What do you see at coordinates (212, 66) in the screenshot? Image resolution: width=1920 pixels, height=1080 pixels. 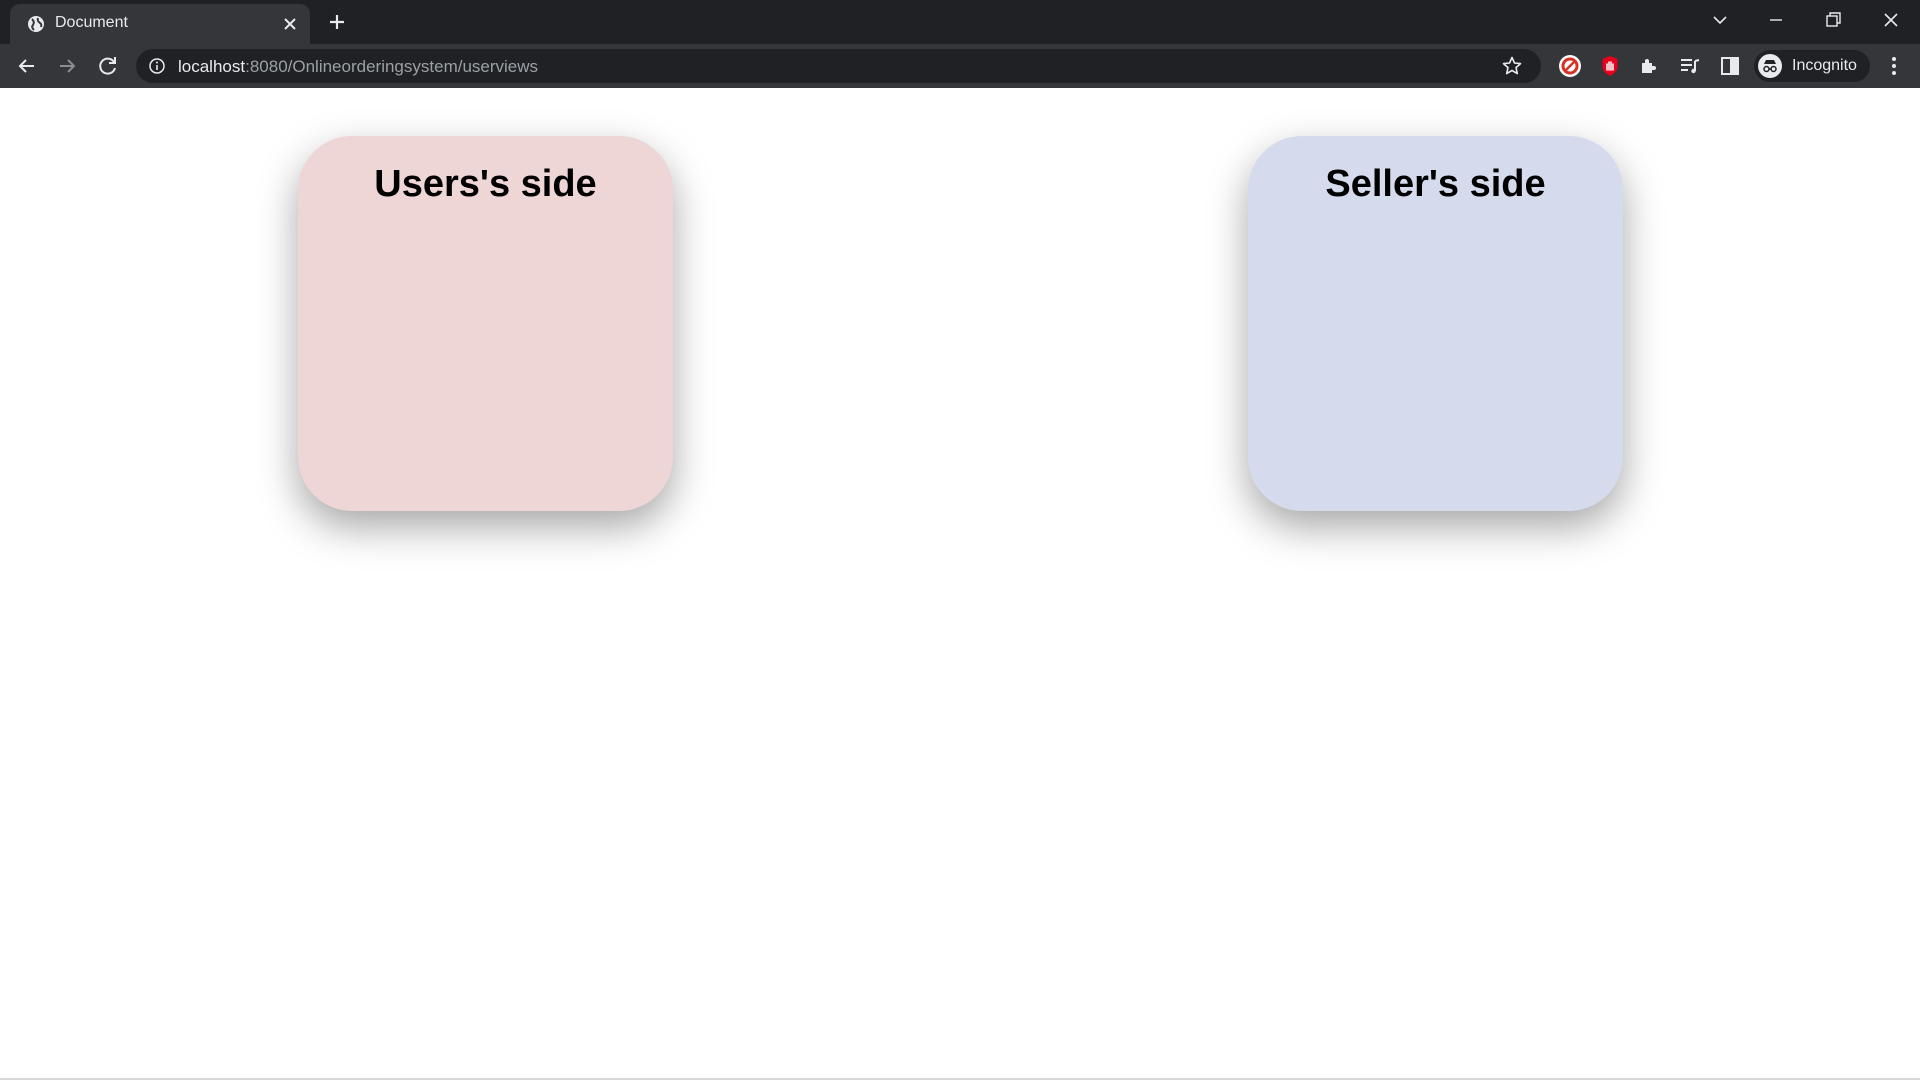 I see `url-host: localhost` at bounding box center [212, 66].